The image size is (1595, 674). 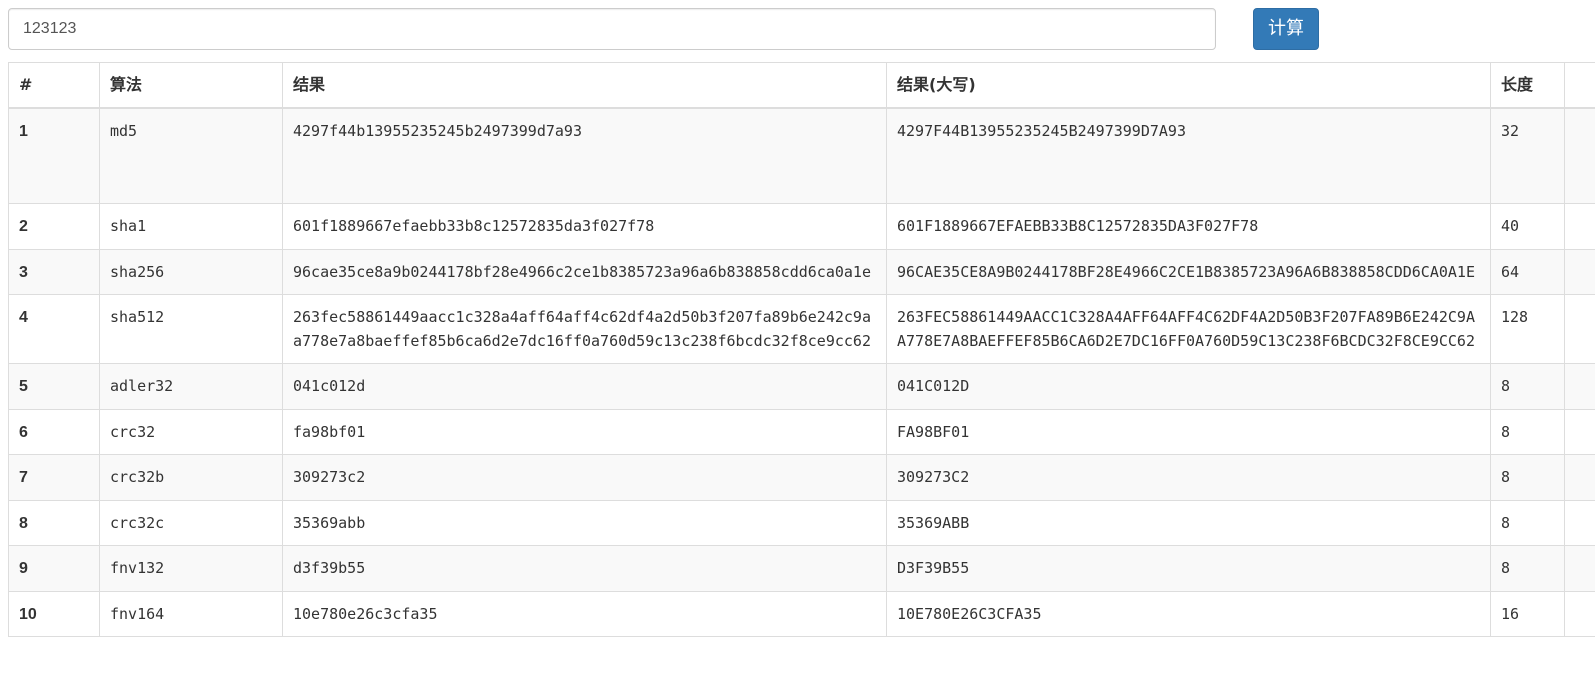 I want to click on cell-length: 40, so click(x=1527, y=226).